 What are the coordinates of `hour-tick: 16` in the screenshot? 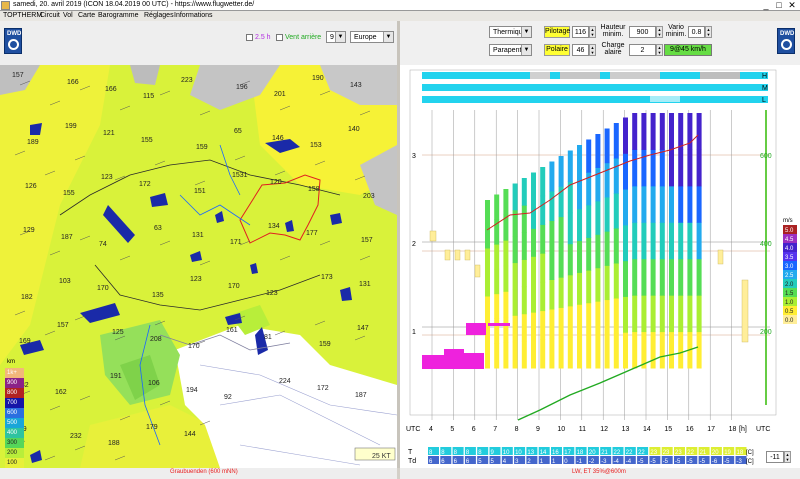 It's located at (690, 429).